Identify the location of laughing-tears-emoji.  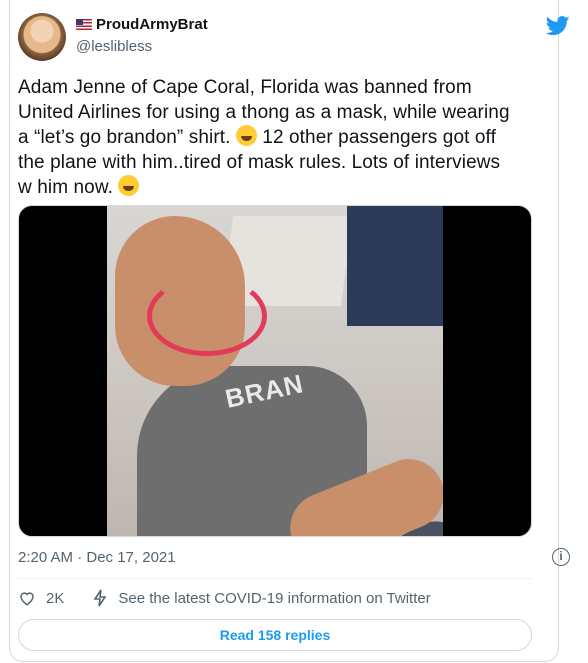
(246, 135).